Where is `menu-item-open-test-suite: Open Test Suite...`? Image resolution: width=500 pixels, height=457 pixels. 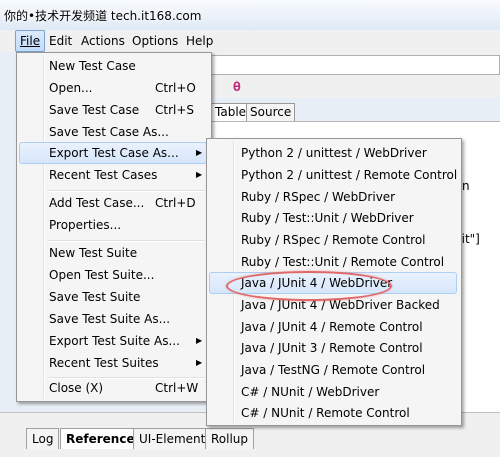 menu-item-open-test-suite: Open Test Suite... is located at coordinates (113, 275).